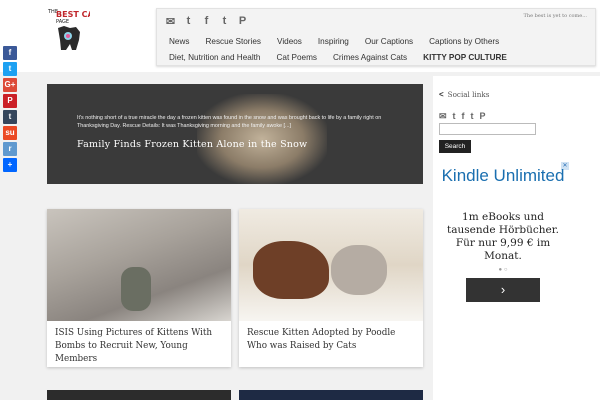  Describe the element at coordinates (10, 133) in the screenshot. I see `stumbleupon-share-icon: su` at that location.